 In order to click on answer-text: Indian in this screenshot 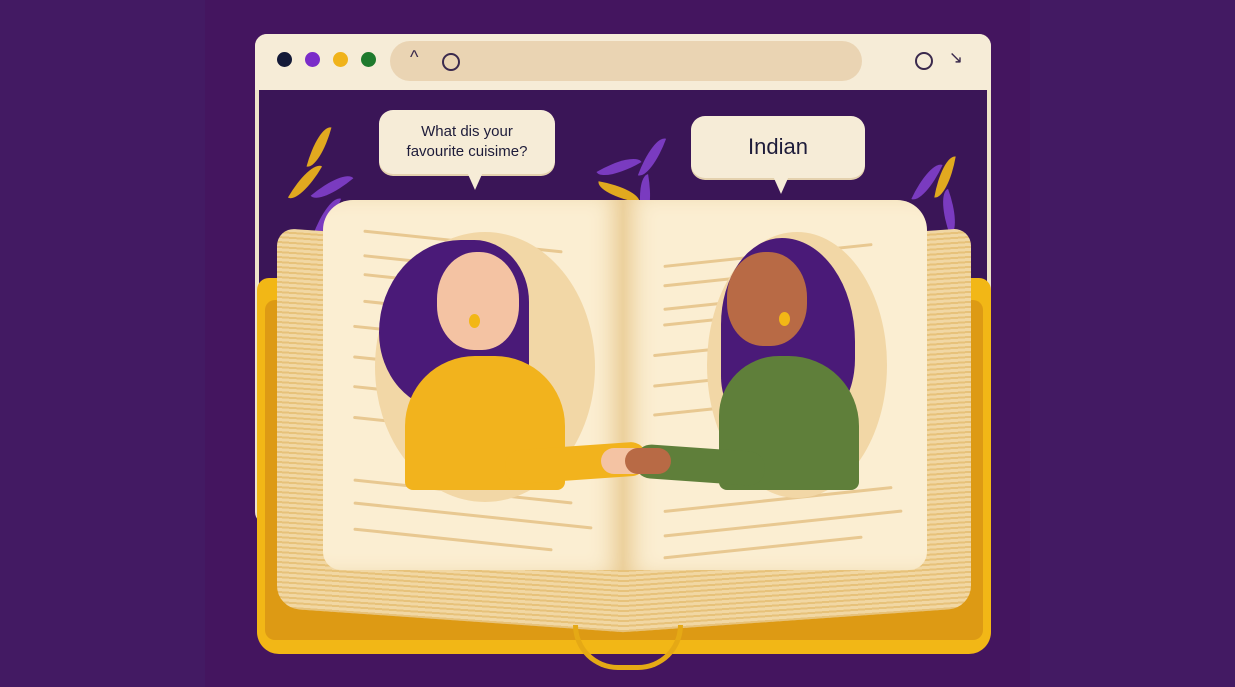, I will do `click(778, 146)`.